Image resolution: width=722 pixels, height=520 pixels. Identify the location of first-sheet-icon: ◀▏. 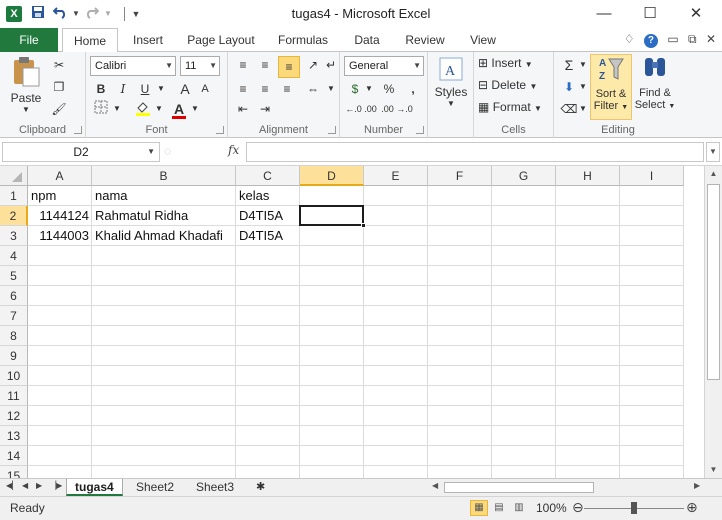
(12, 485).